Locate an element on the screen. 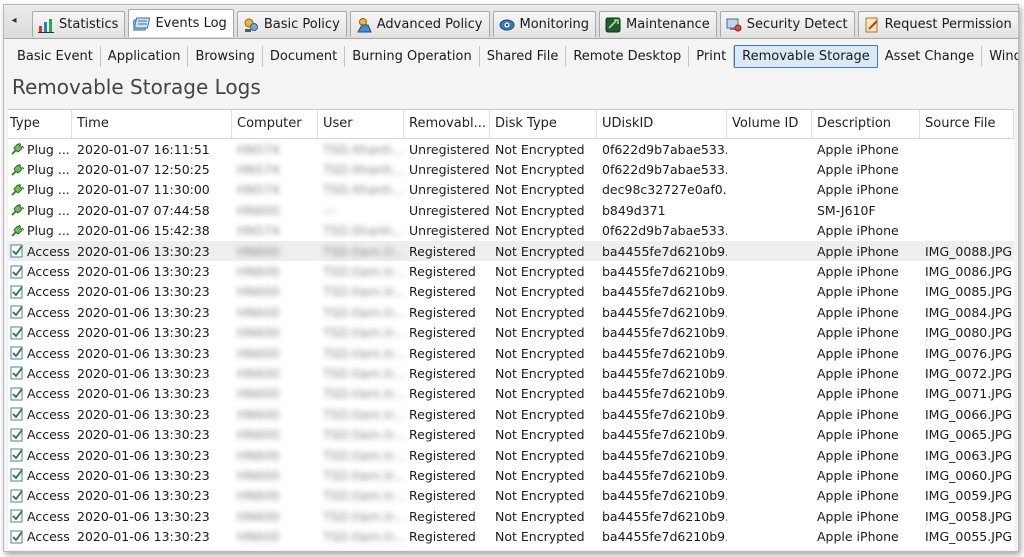 The width and height of the screenshot is (1024, 557). tab-request-permission: Request Permission is located at coordinates (937, 24).